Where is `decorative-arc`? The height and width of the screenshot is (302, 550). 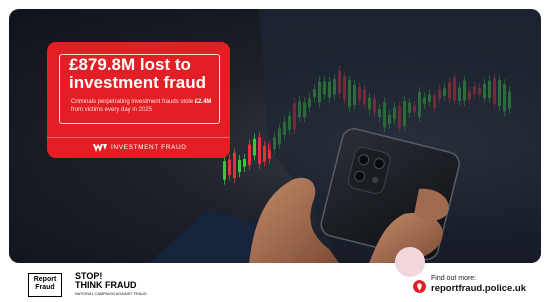
decorative-arc is located at coordinates (410, 262).